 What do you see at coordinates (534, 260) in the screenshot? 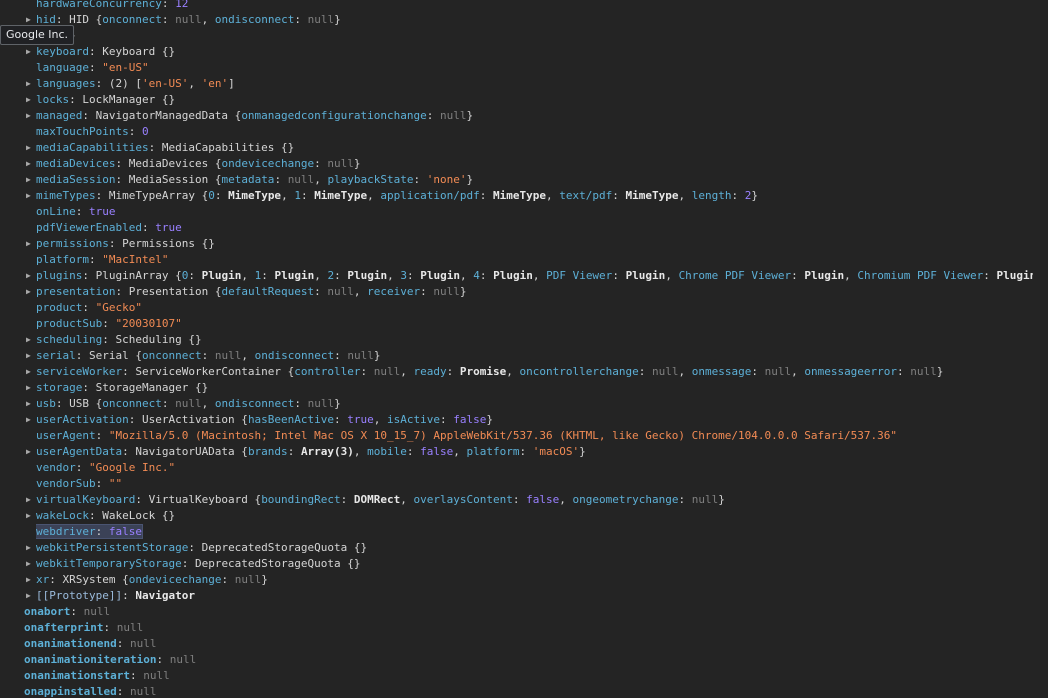
I see `property-row: platform: "MacIntel"` at bounding box center [534, 260].